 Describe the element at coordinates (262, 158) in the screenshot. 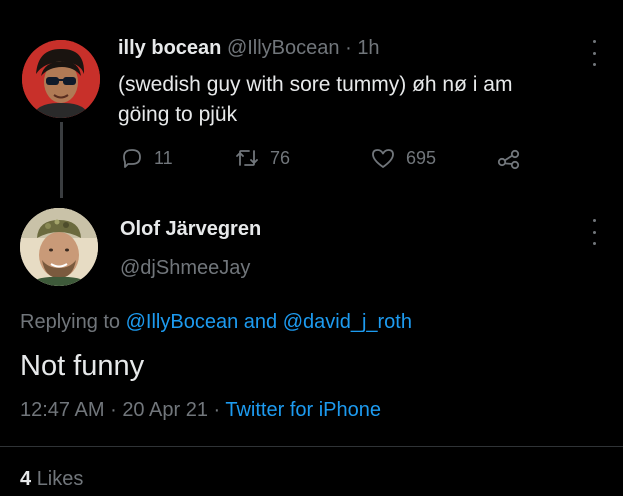

I see `retweet-button: 76` at that location.